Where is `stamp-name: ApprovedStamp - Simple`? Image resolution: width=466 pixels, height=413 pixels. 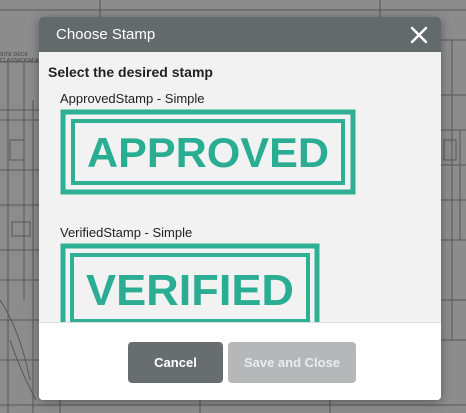 stamp-name: ApprovedStamp - Simple is located at coordinates (132, 98).